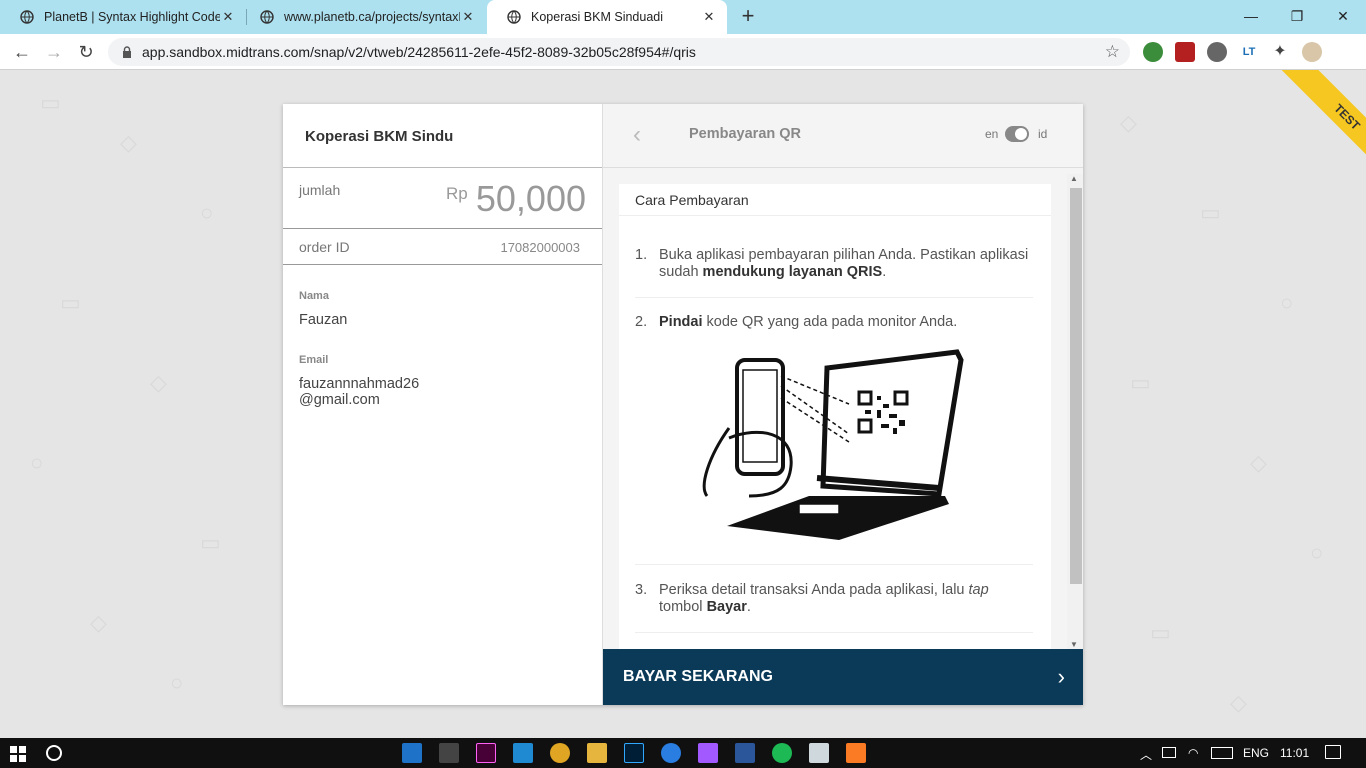 The width and height of the screenshot is (1366, 768). I want to click on lang-en-label: en, so click(992, 134).